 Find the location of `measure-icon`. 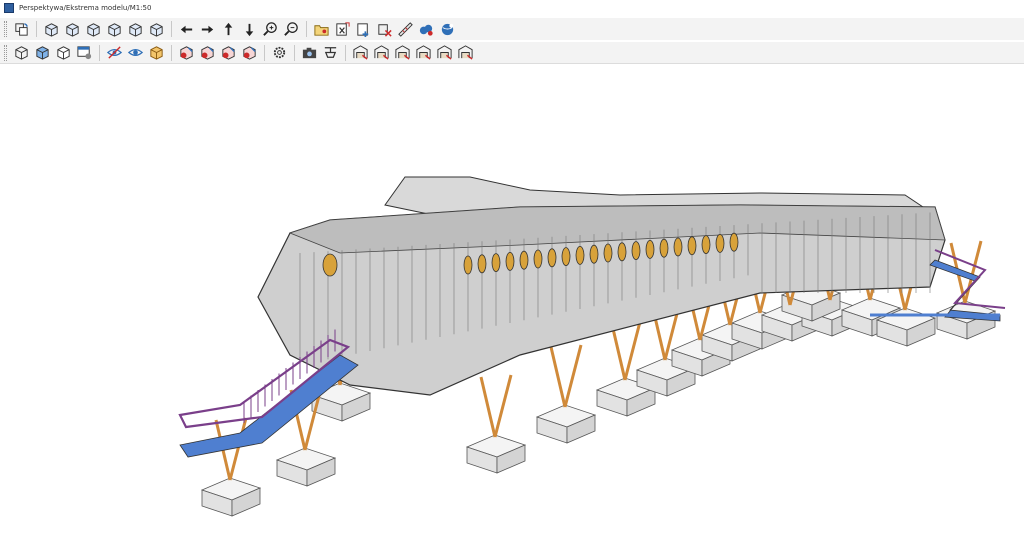

measure-icon is located at coordinates (405, 29).